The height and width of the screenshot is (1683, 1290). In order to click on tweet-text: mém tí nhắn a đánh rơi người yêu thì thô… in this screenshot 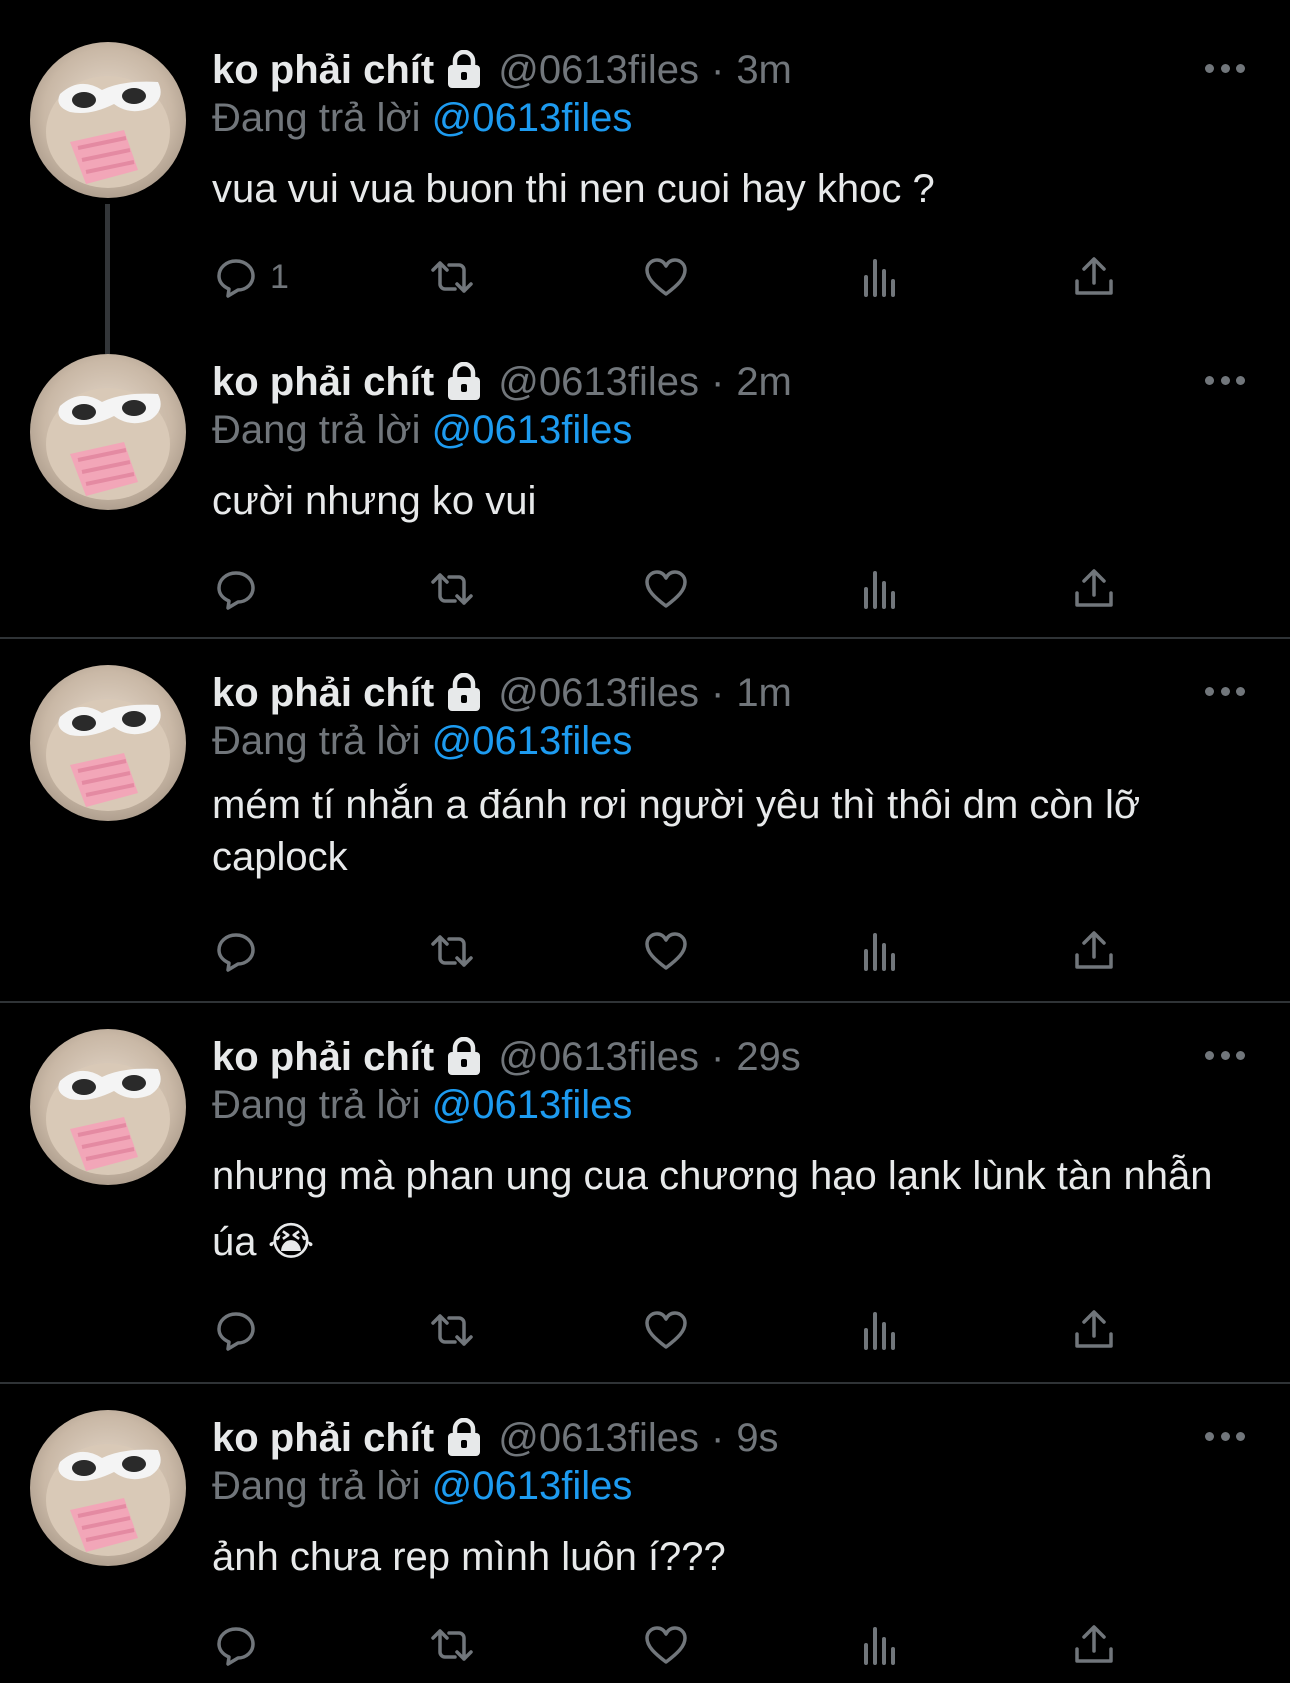, I will do `click(676, 831)`.